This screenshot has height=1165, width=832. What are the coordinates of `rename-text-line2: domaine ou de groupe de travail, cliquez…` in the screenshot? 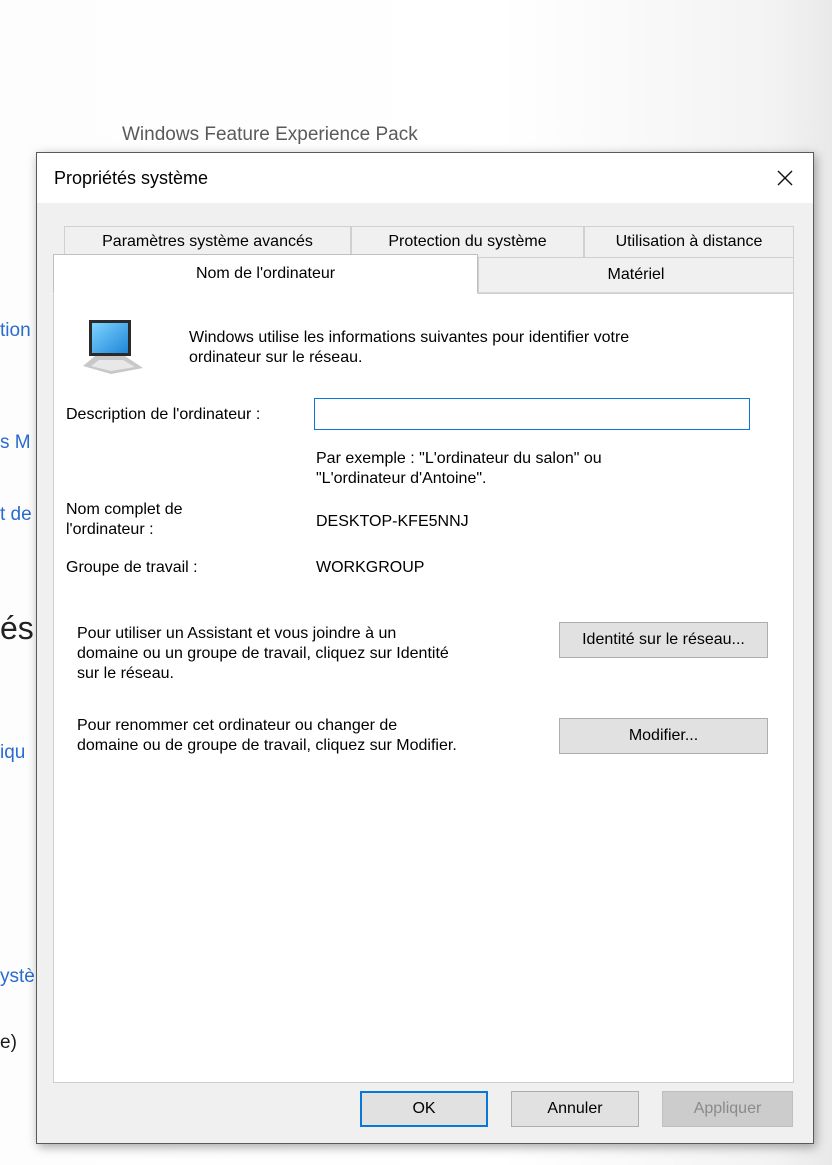 It's located at (267, 745).